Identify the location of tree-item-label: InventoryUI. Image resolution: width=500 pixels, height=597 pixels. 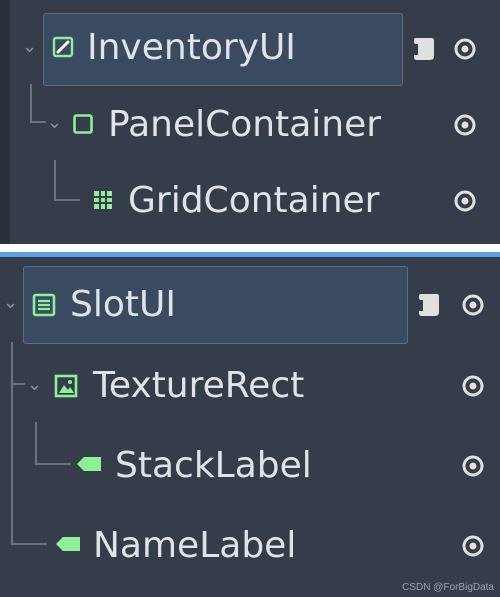
(191, 47).